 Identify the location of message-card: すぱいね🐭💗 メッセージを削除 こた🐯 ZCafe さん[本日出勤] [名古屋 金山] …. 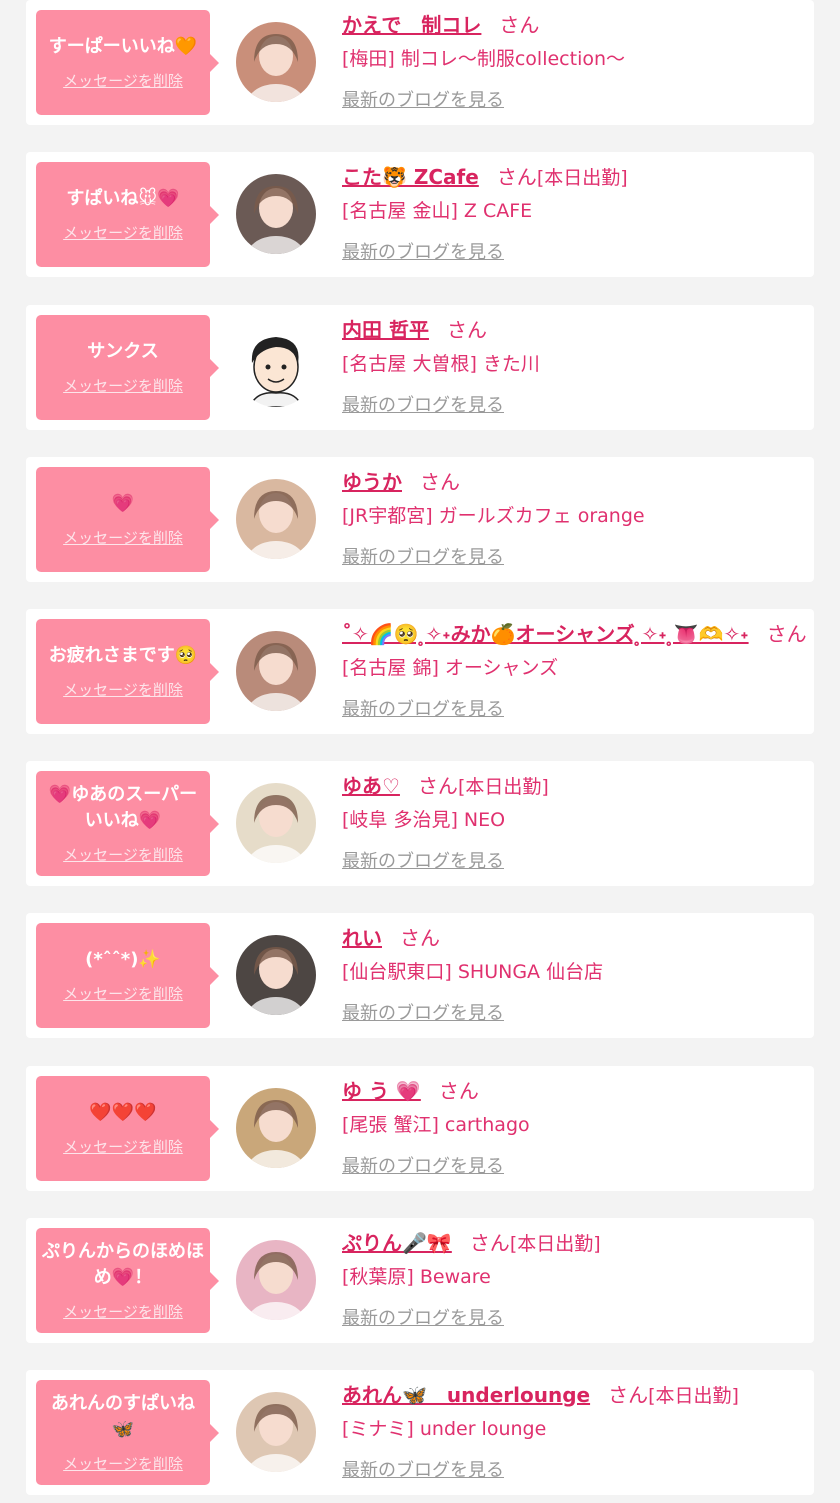
(420, 214).